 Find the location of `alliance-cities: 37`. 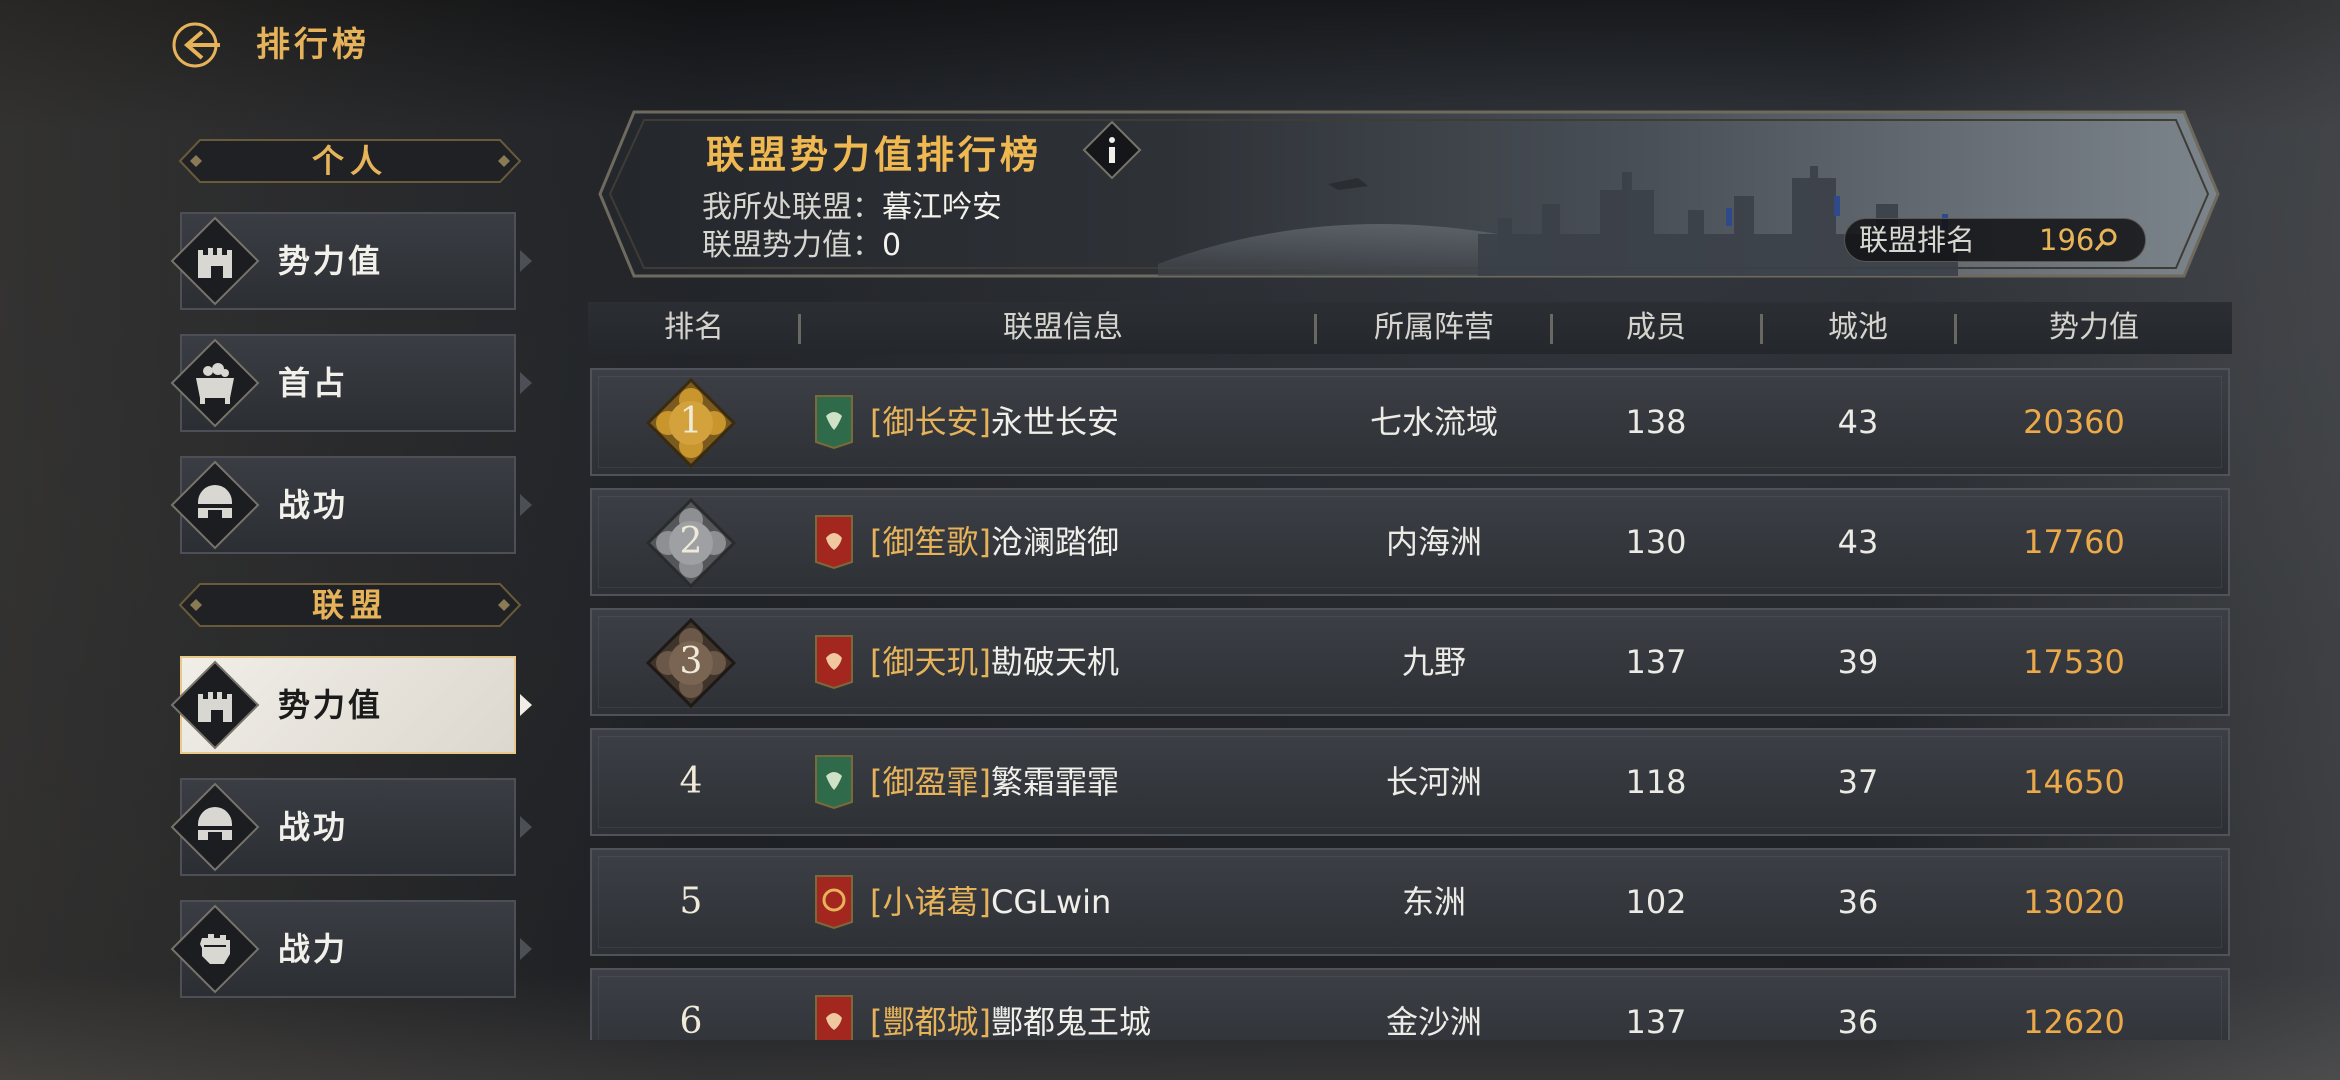

alliance-cities: 37 is located at coordinates (1858, 782).